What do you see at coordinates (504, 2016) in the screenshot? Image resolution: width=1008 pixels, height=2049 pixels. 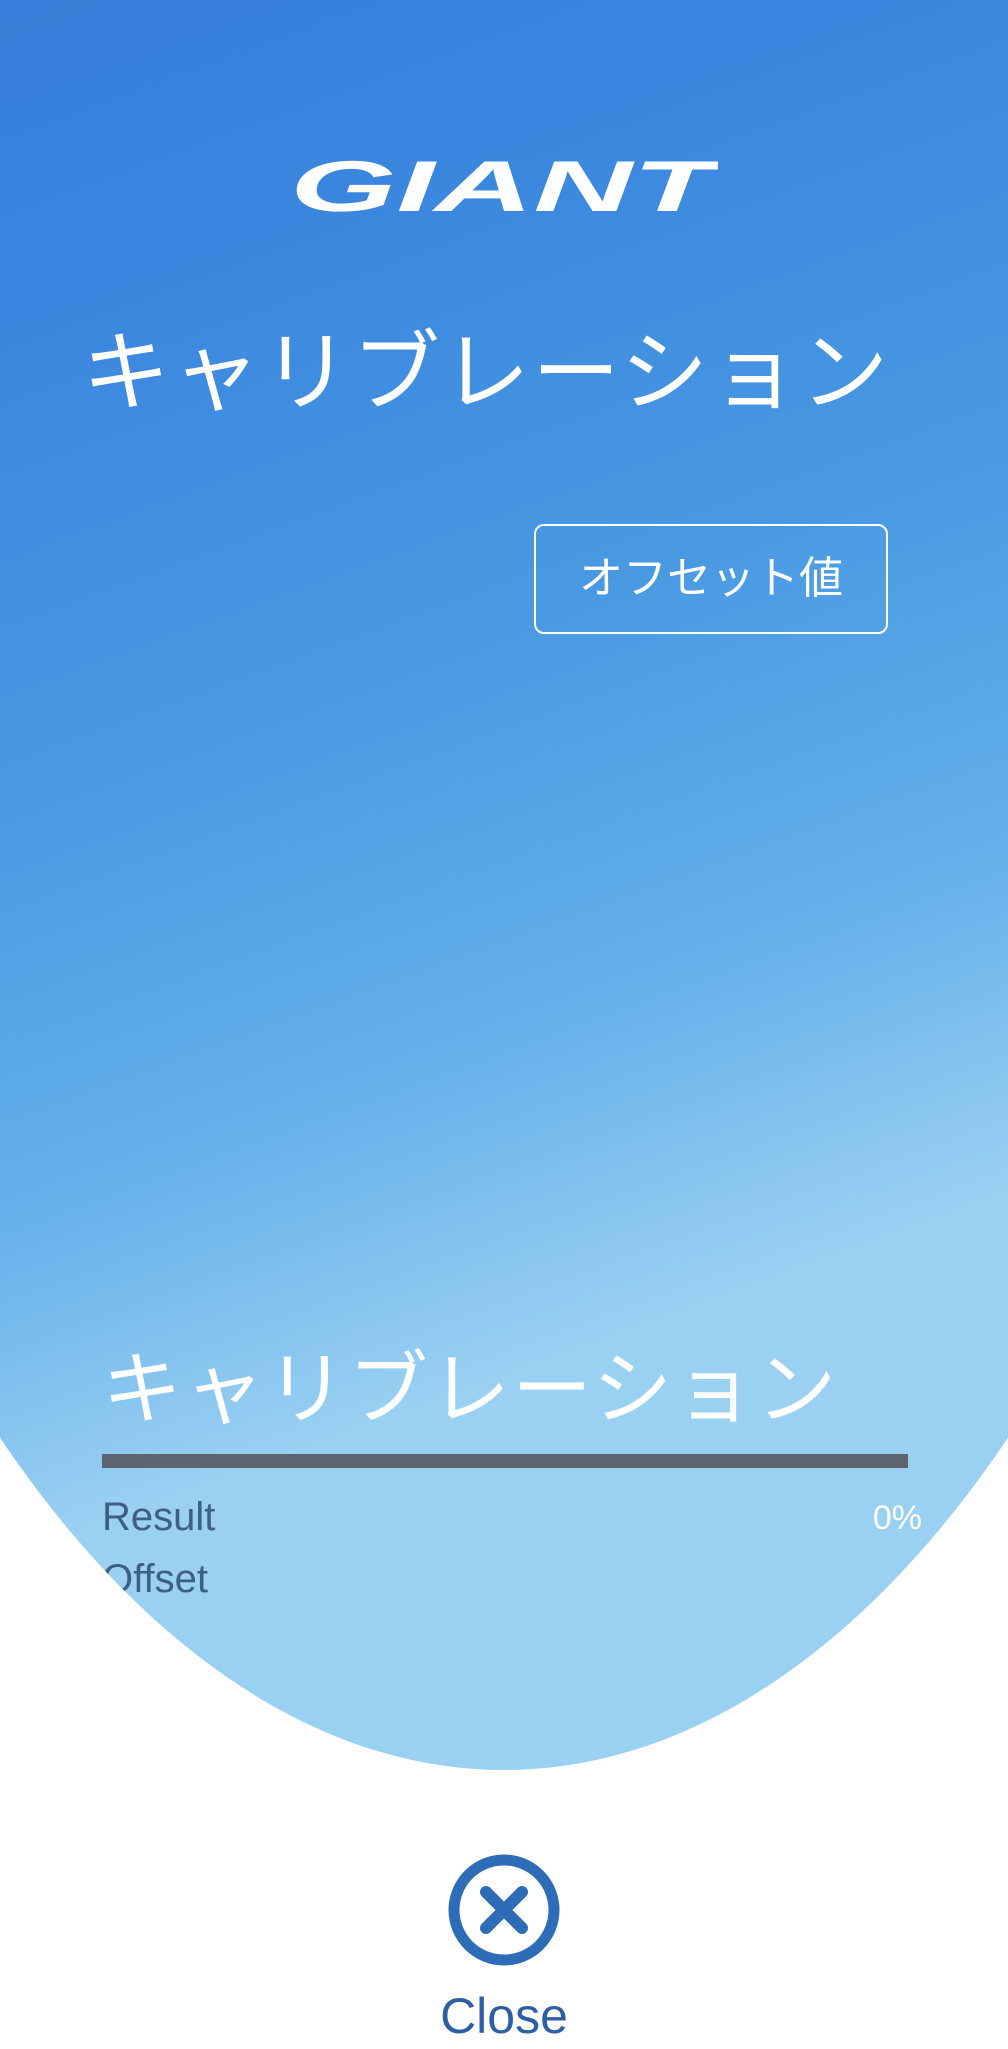 I see `close-label: Close` at bounding box center [504, 2016].